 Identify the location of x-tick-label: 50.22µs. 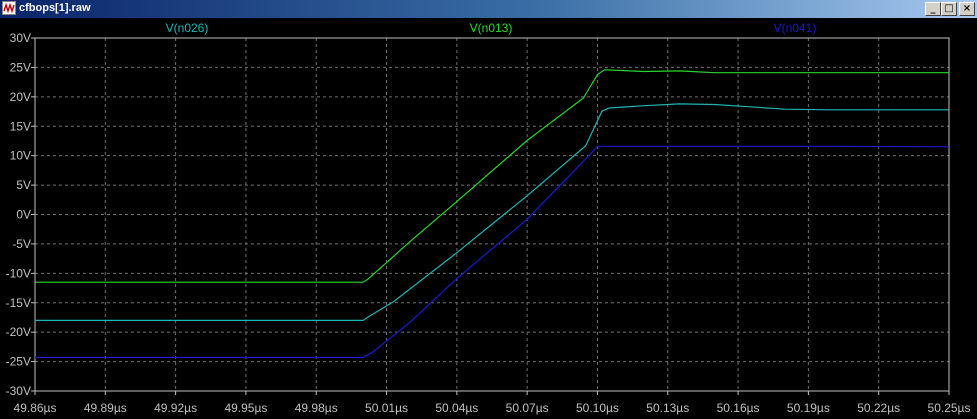
(878, 408).